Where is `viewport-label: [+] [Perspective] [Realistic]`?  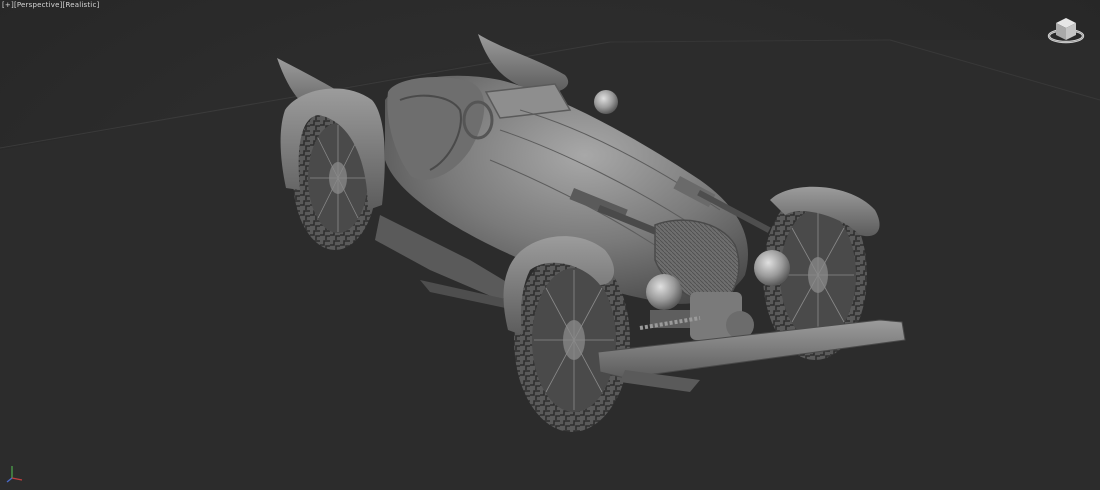 viewport-label: [+] [Perspective] [Realistic] is located at coordinates (50, 5).